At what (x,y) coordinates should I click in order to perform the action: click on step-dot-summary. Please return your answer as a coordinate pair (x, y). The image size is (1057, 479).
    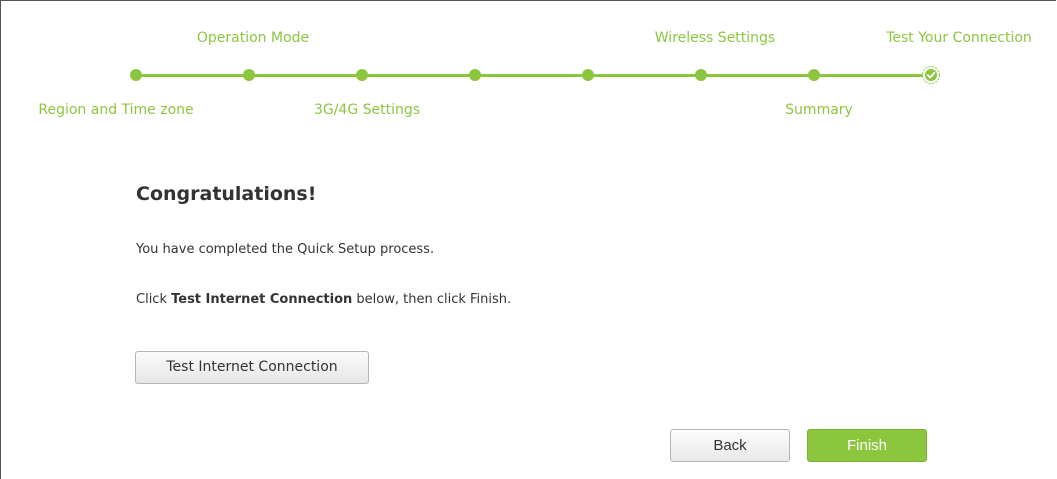
    Looking at the image, I should click on (814, 75).